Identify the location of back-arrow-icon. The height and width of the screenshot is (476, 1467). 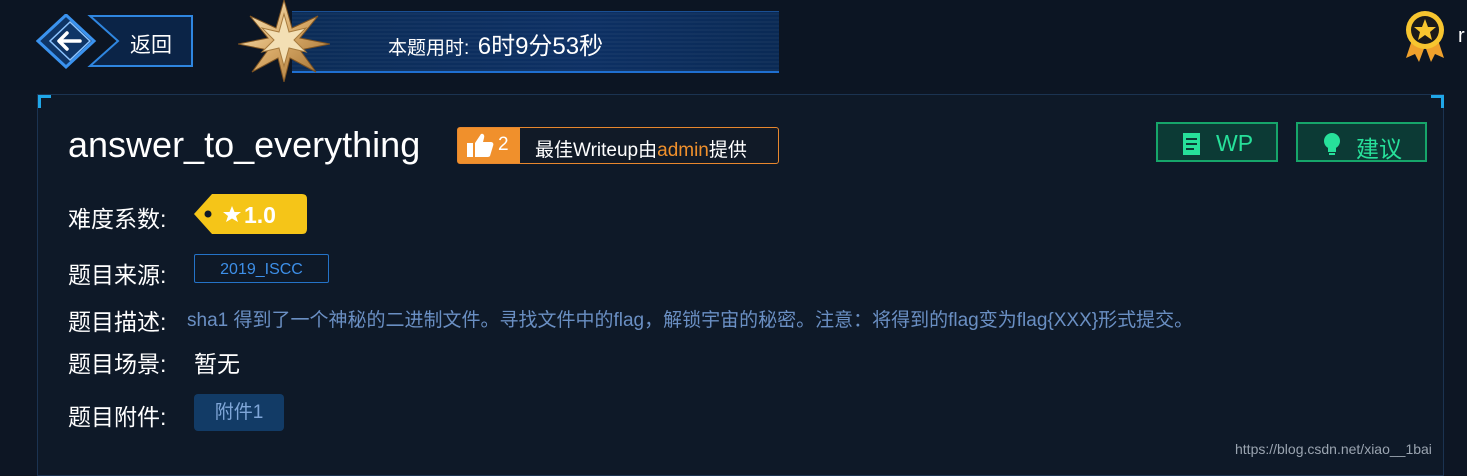
(114, 42).